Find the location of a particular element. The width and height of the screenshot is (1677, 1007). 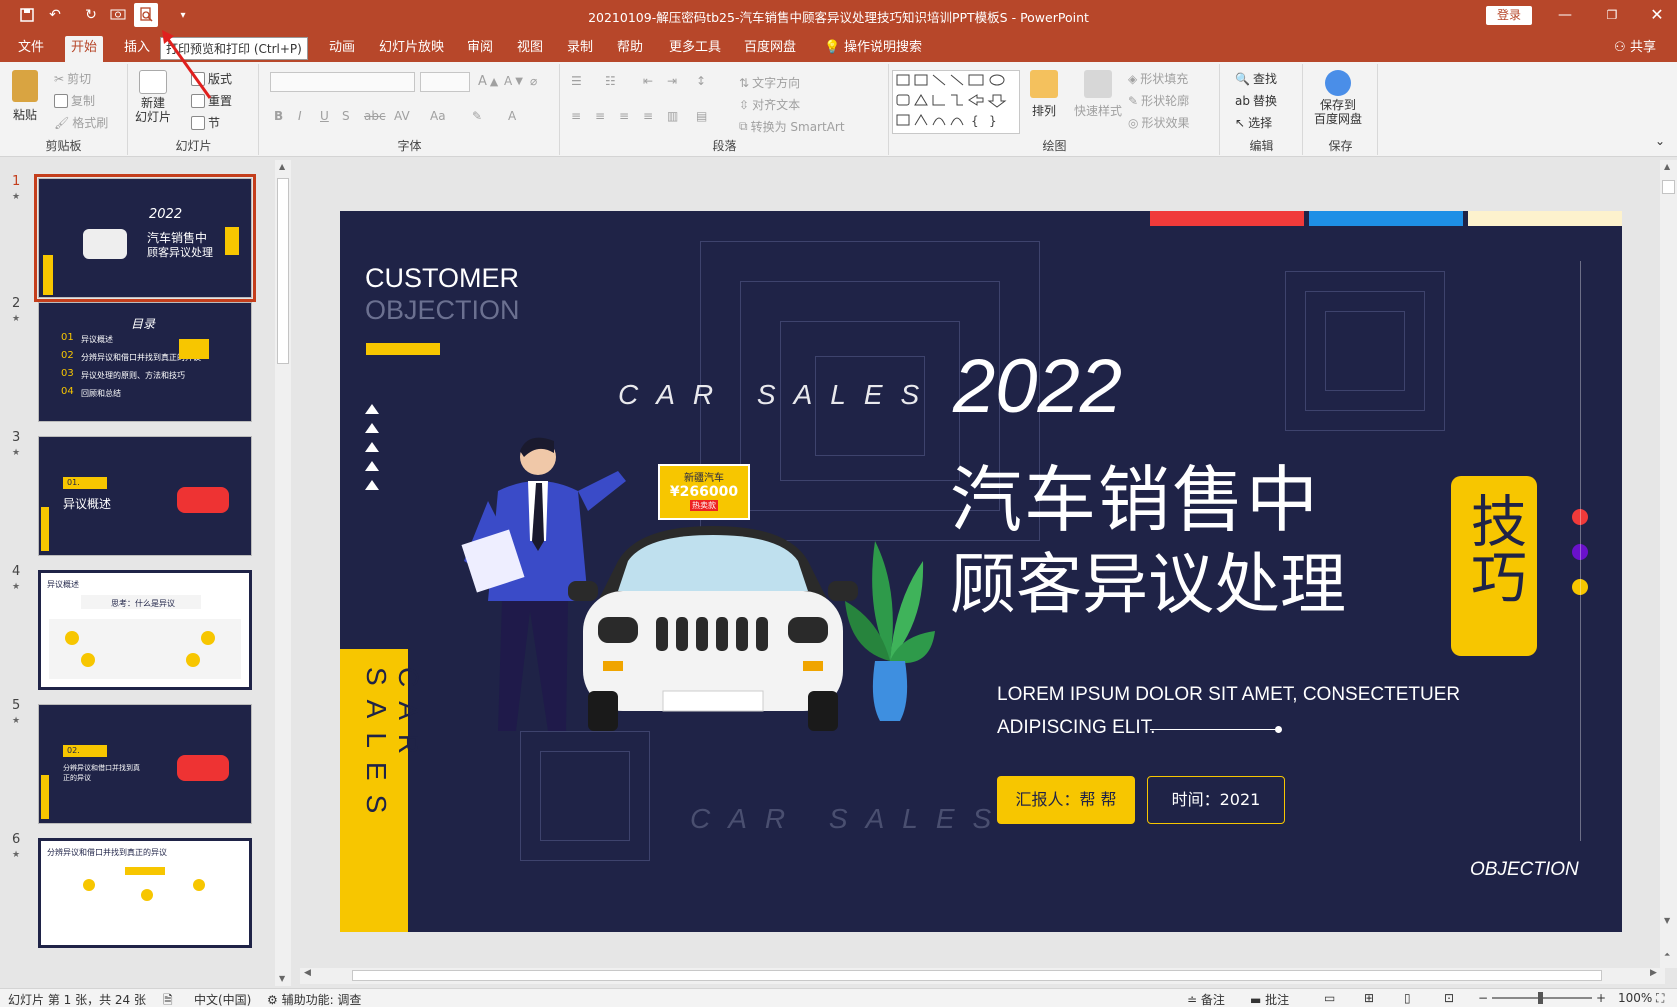

scroll-thumb is located at coordinates (283, 271).